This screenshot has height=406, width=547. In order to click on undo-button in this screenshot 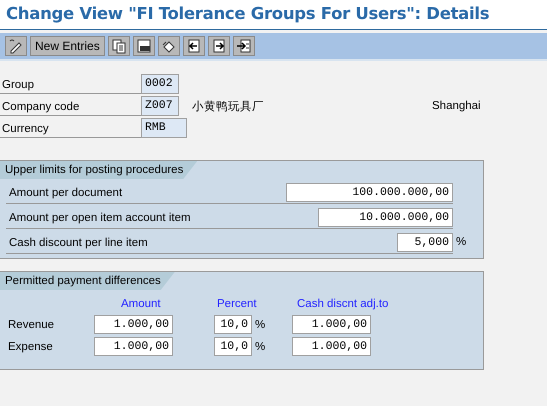, I will do `click(169, 46)`.